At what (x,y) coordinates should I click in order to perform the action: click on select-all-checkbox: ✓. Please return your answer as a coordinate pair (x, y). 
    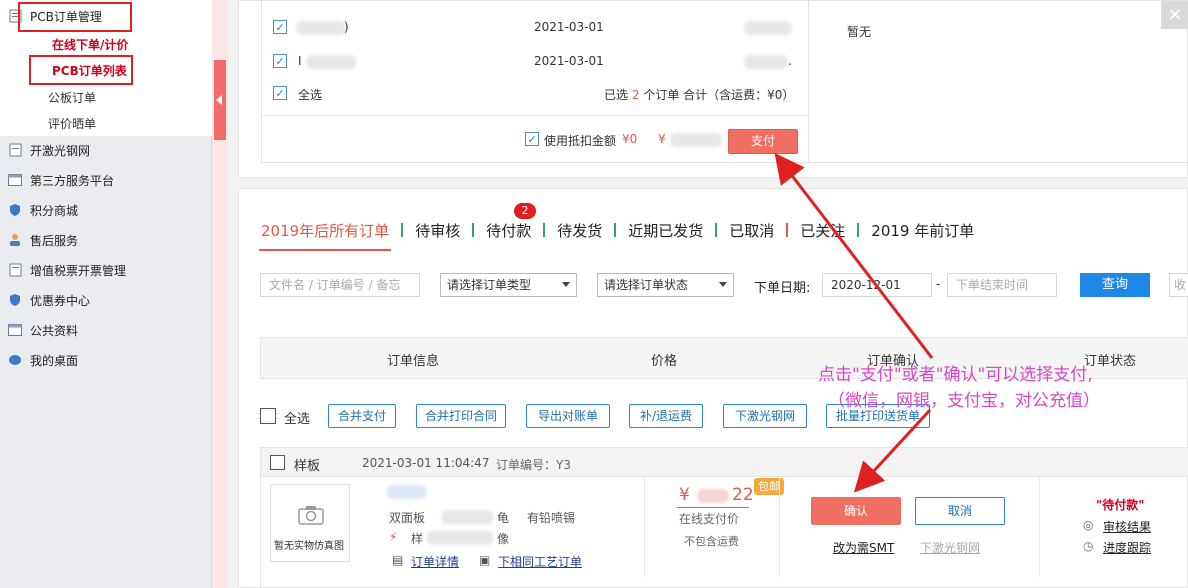
    Looking at the image, I should click on (280, 93).